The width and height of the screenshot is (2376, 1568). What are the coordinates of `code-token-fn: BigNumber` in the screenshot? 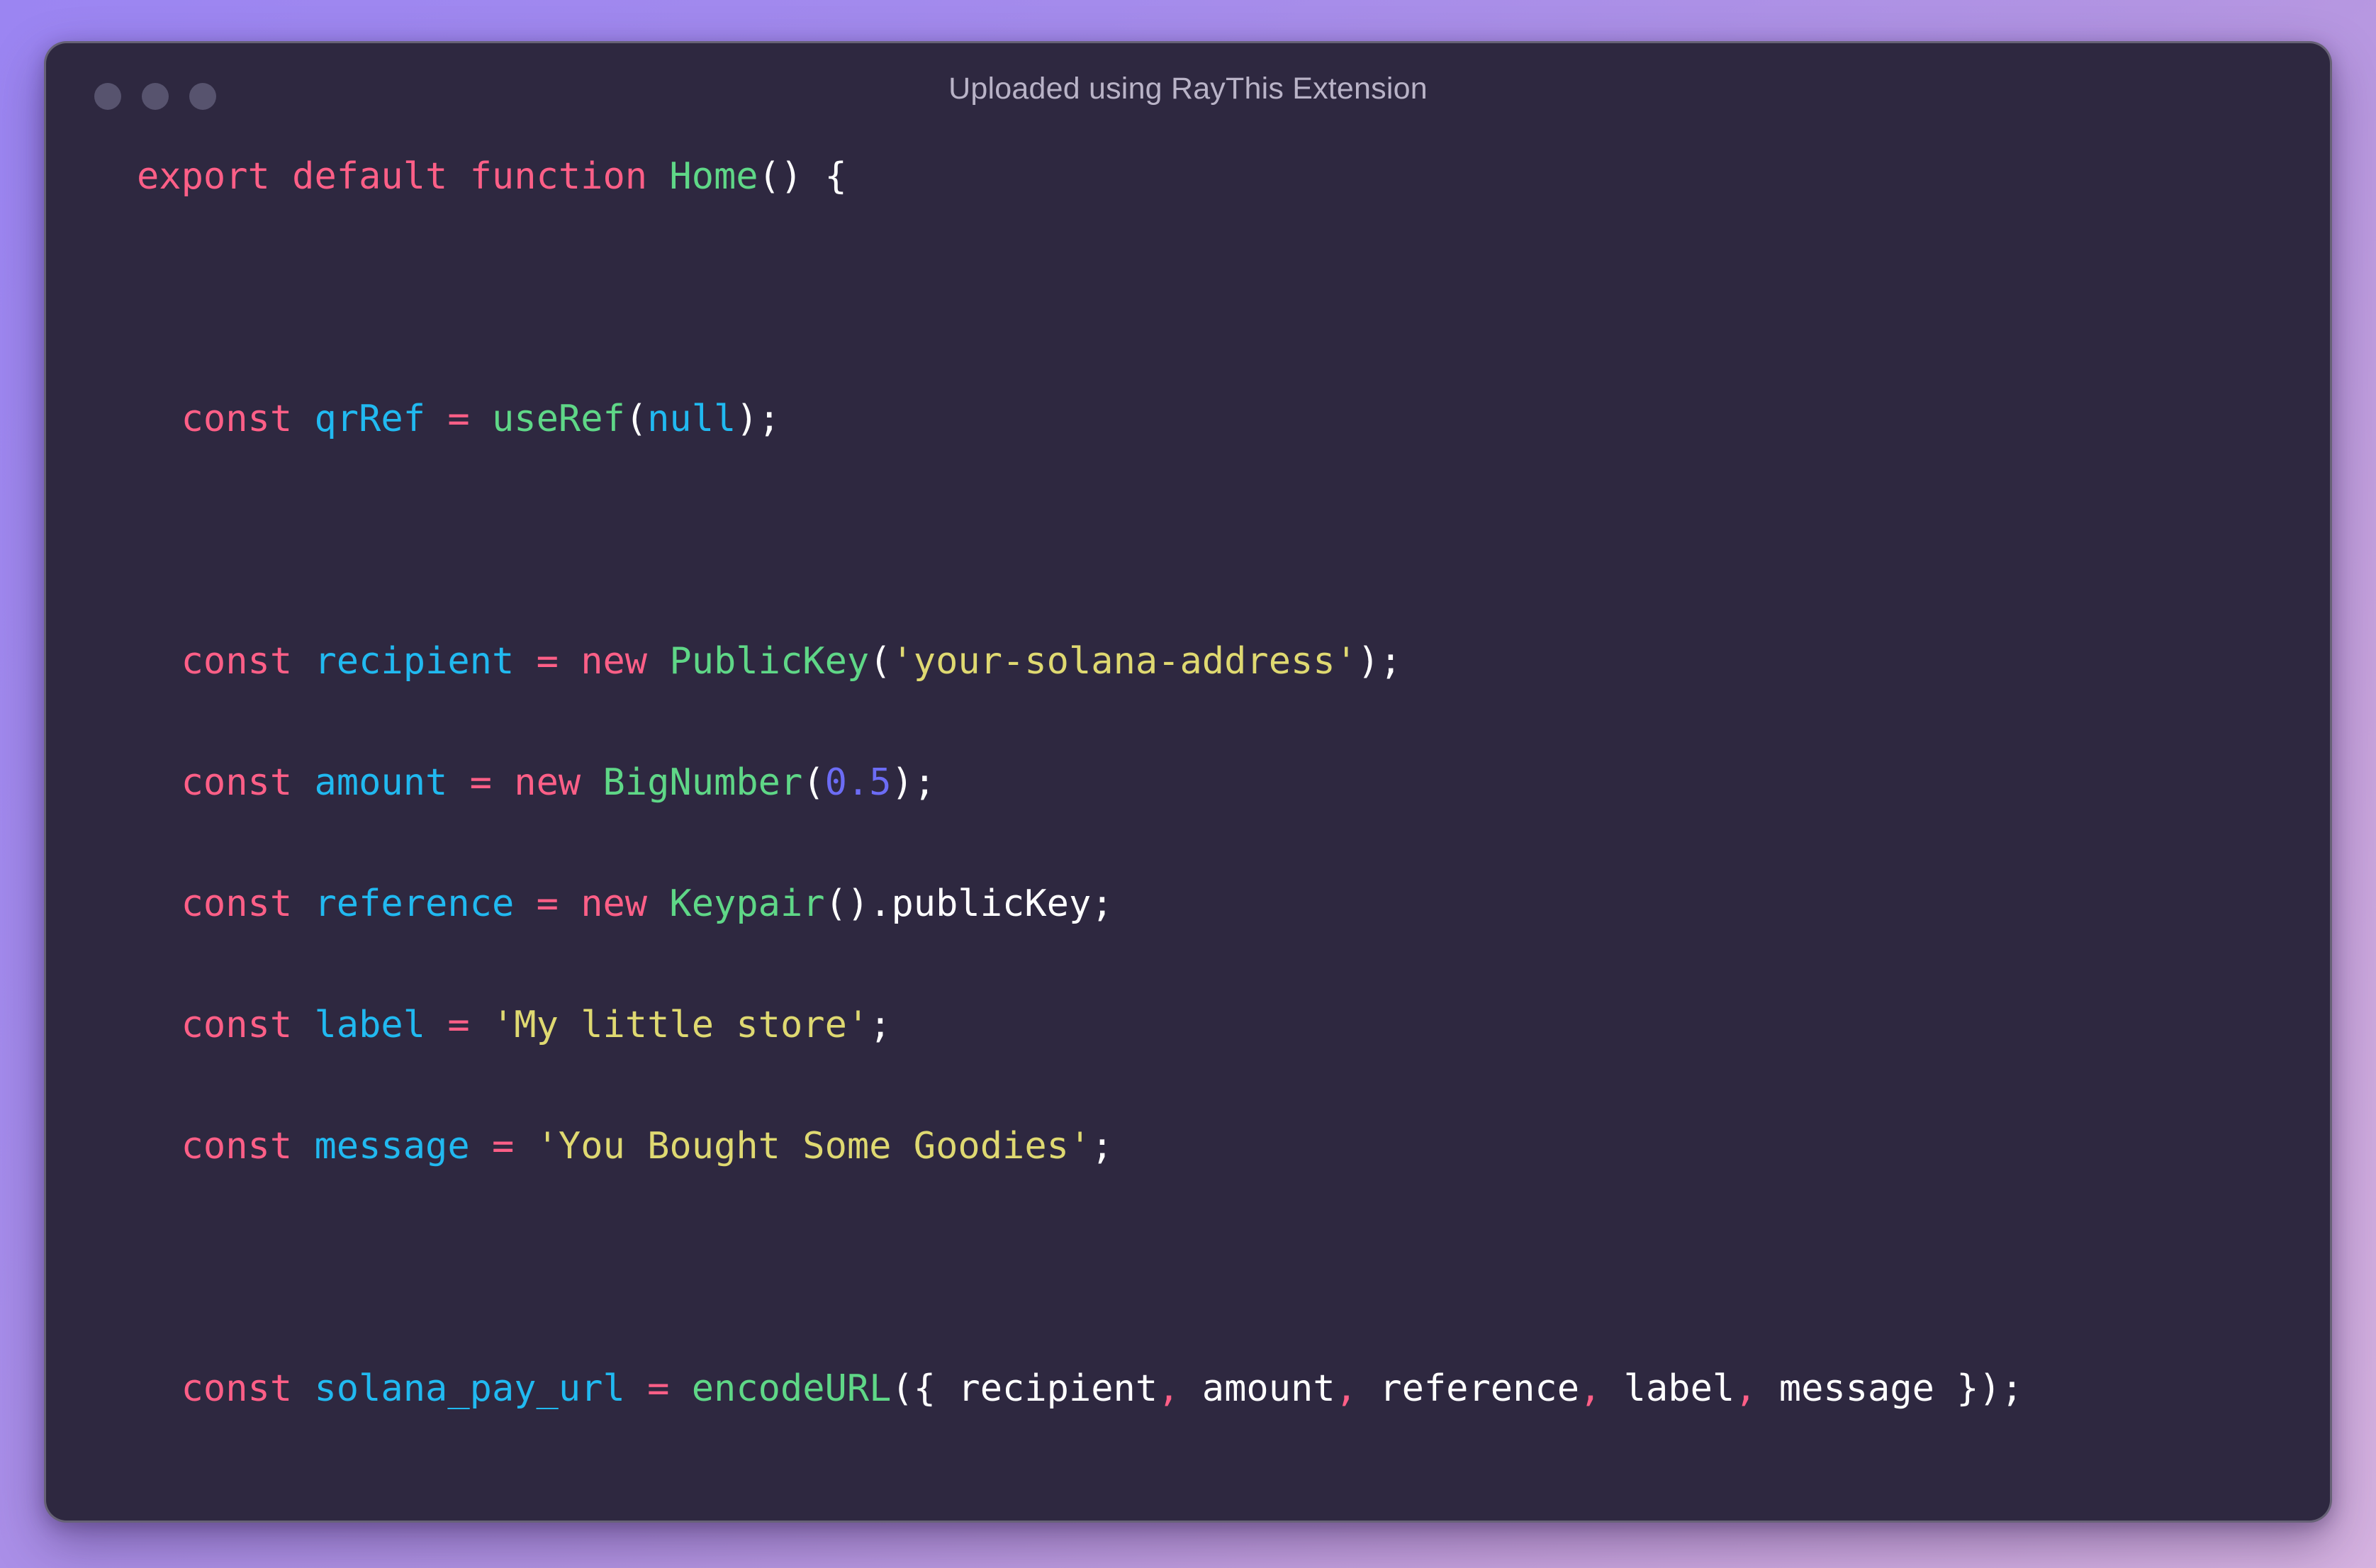 It's located at (703, 783).